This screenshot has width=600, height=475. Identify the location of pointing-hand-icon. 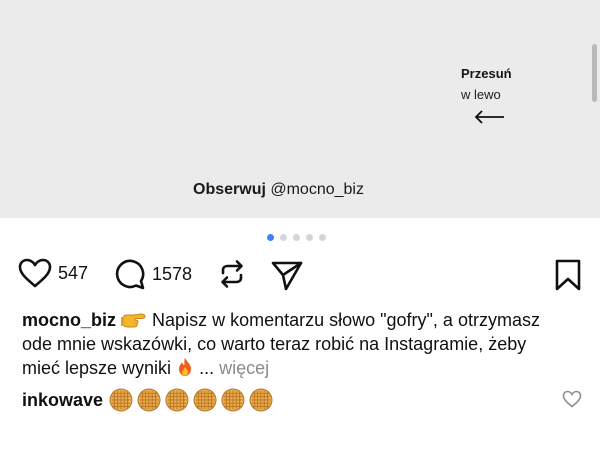
(133, 320).